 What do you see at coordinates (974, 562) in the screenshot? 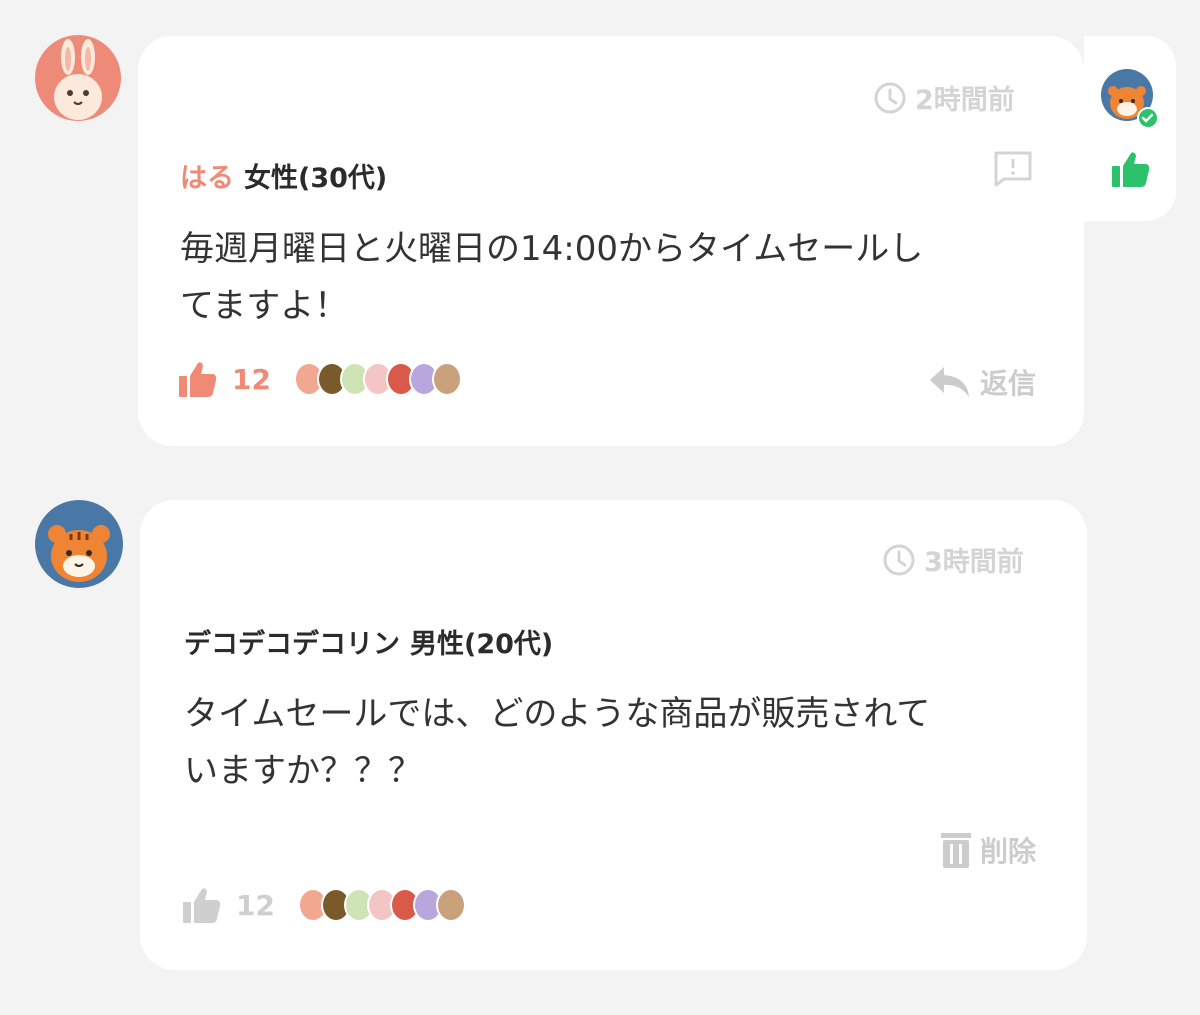
I see `time-label: 3時間前` at bounding box center [974, 562].